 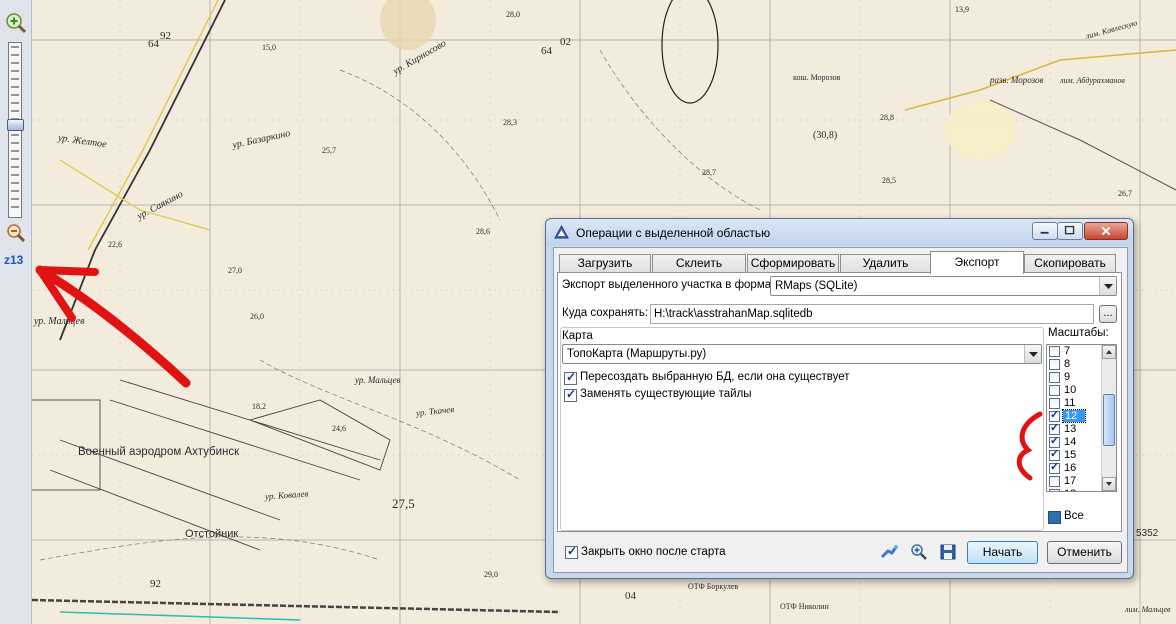 I want to click on route-icon, so click(x=889, y=552).